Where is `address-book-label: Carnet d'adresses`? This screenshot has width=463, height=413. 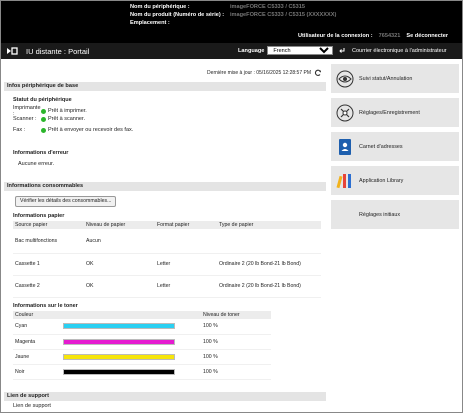
address-book-label: Carnet d'adresses is located at coordinates (381, 146).